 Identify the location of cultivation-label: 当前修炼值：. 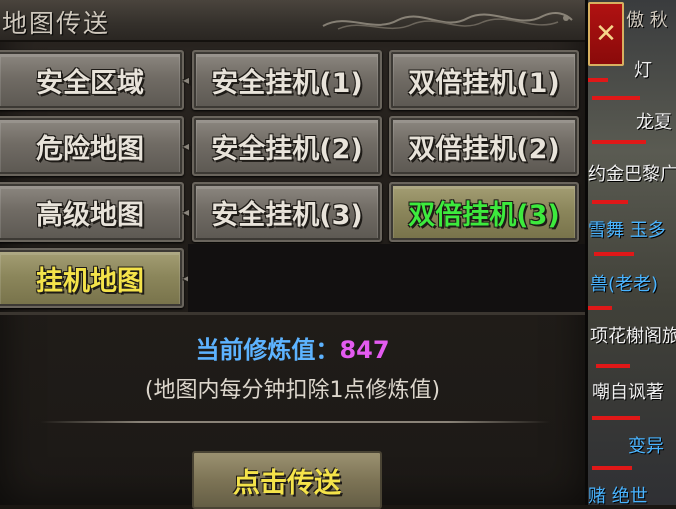
(267, 350).